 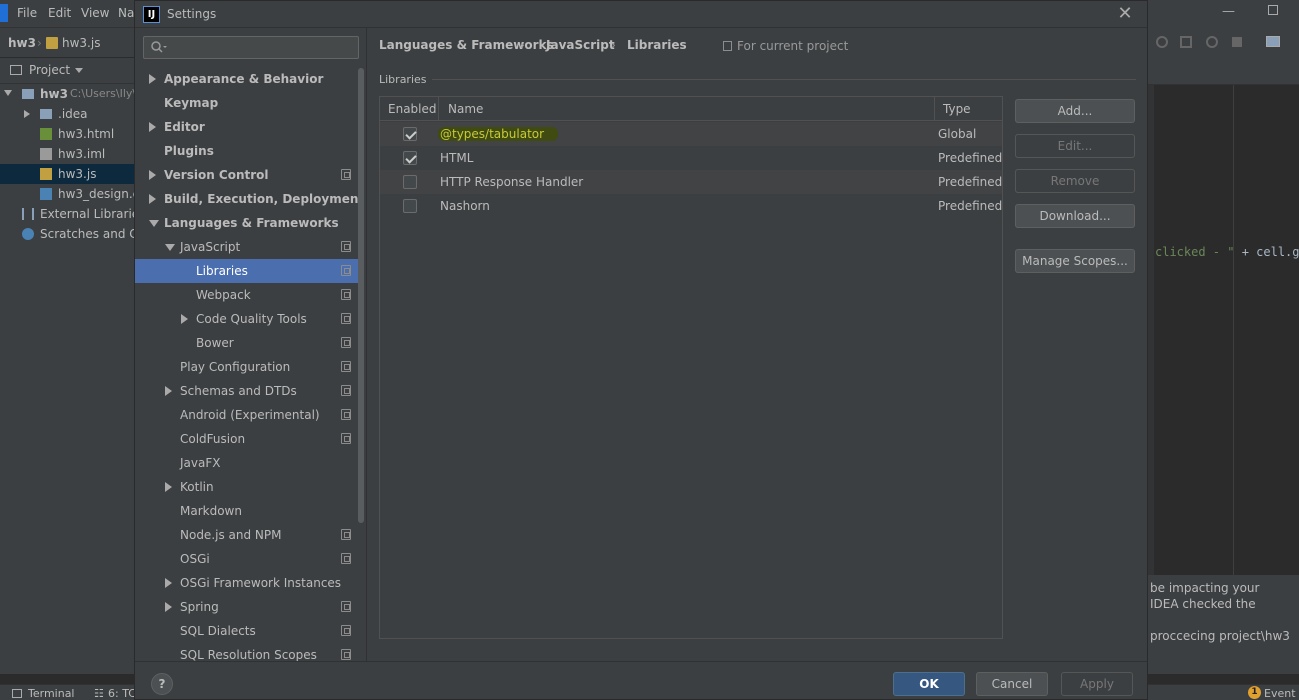 I want to click on tree-item-css: hw3_design.cs, so click(x=67, y=194).